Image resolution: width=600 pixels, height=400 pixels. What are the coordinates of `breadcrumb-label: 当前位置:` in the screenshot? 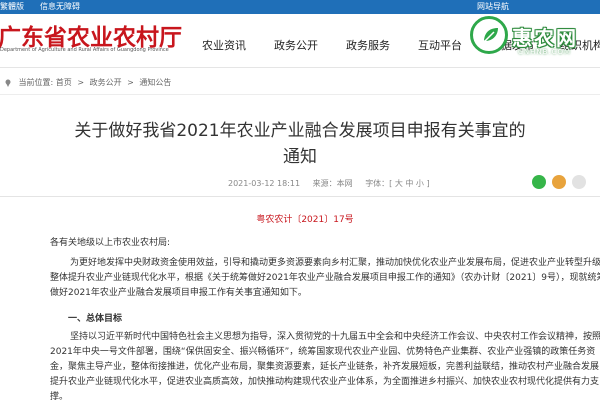 It's located at (36, 82).